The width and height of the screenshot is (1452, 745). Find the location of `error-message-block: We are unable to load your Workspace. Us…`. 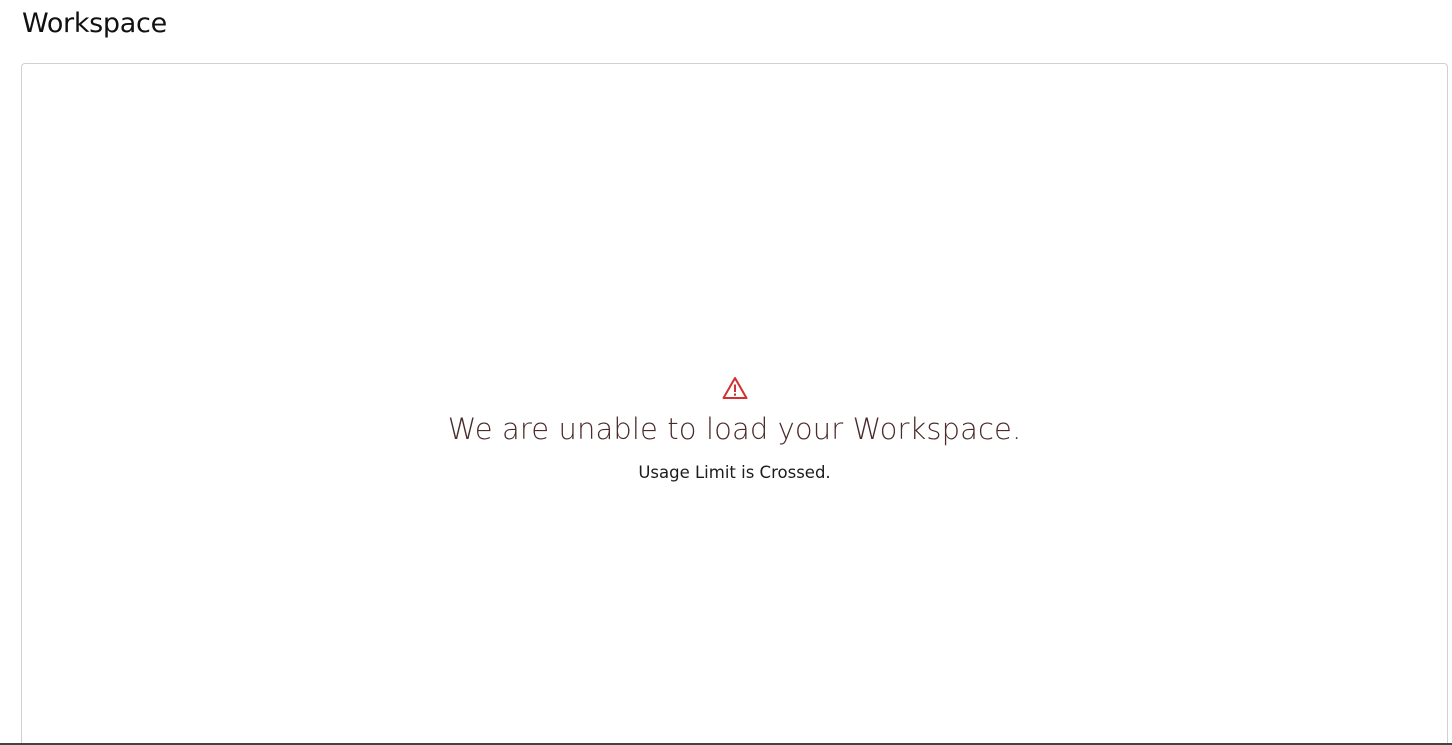

error-message-block: We are unable to load your Workspace. Us… is located at coordinates (734, 429).